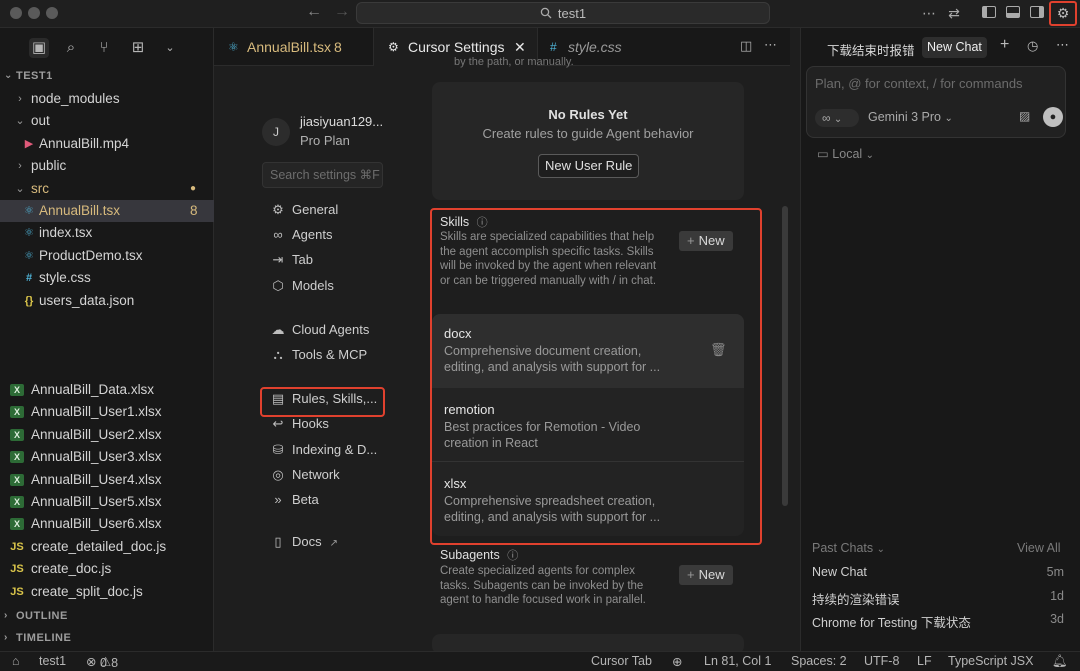 This screenshot has height=671, width=1080. What do you see at coordinates (107, 166) in the screenshot?
I see `folder-item: › public` at bounding box center [107, 166].